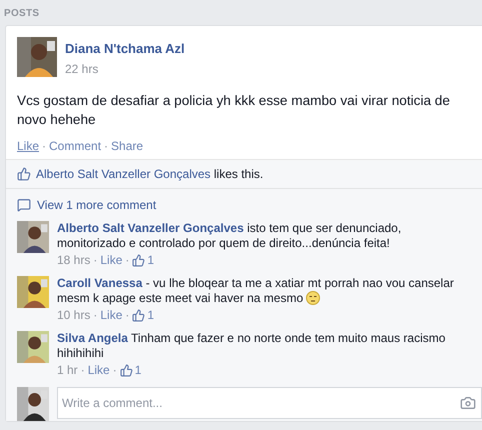  What do you see at coordinates (251, 346) in the screenshot?
I see `comment-text: Silva Angela Tinham que fazer e no norte onde tem muito maus racismo hihihihihi` at bounding box center [251, 346].